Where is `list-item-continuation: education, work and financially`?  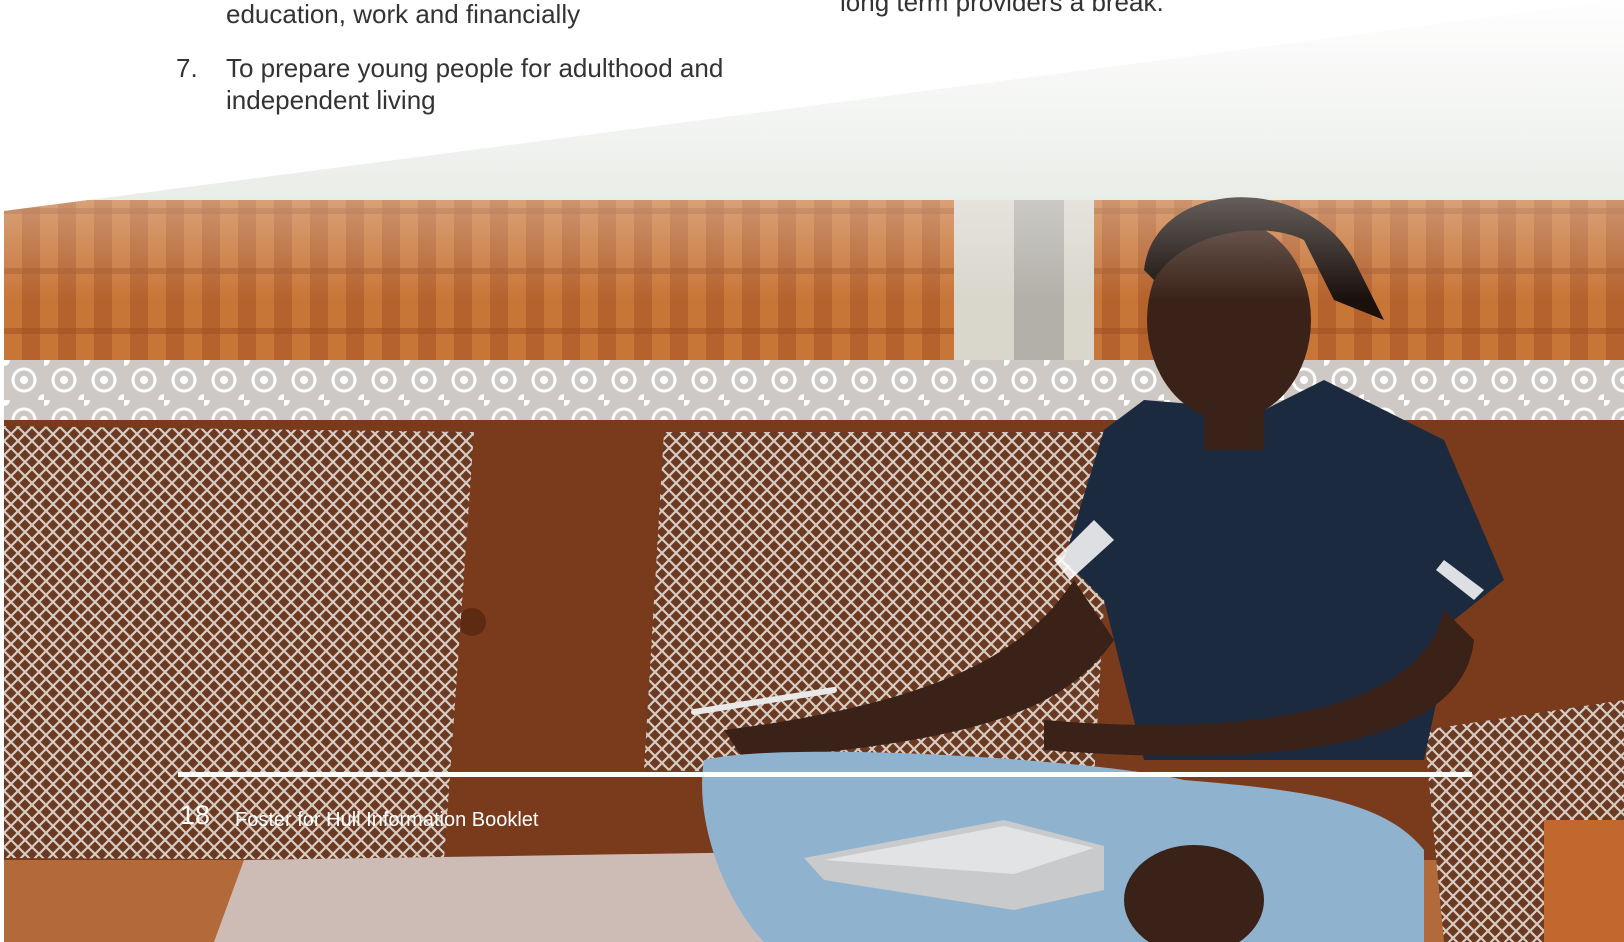
list-item-continuation: education, work and financially is located at coordinates (403, 14).